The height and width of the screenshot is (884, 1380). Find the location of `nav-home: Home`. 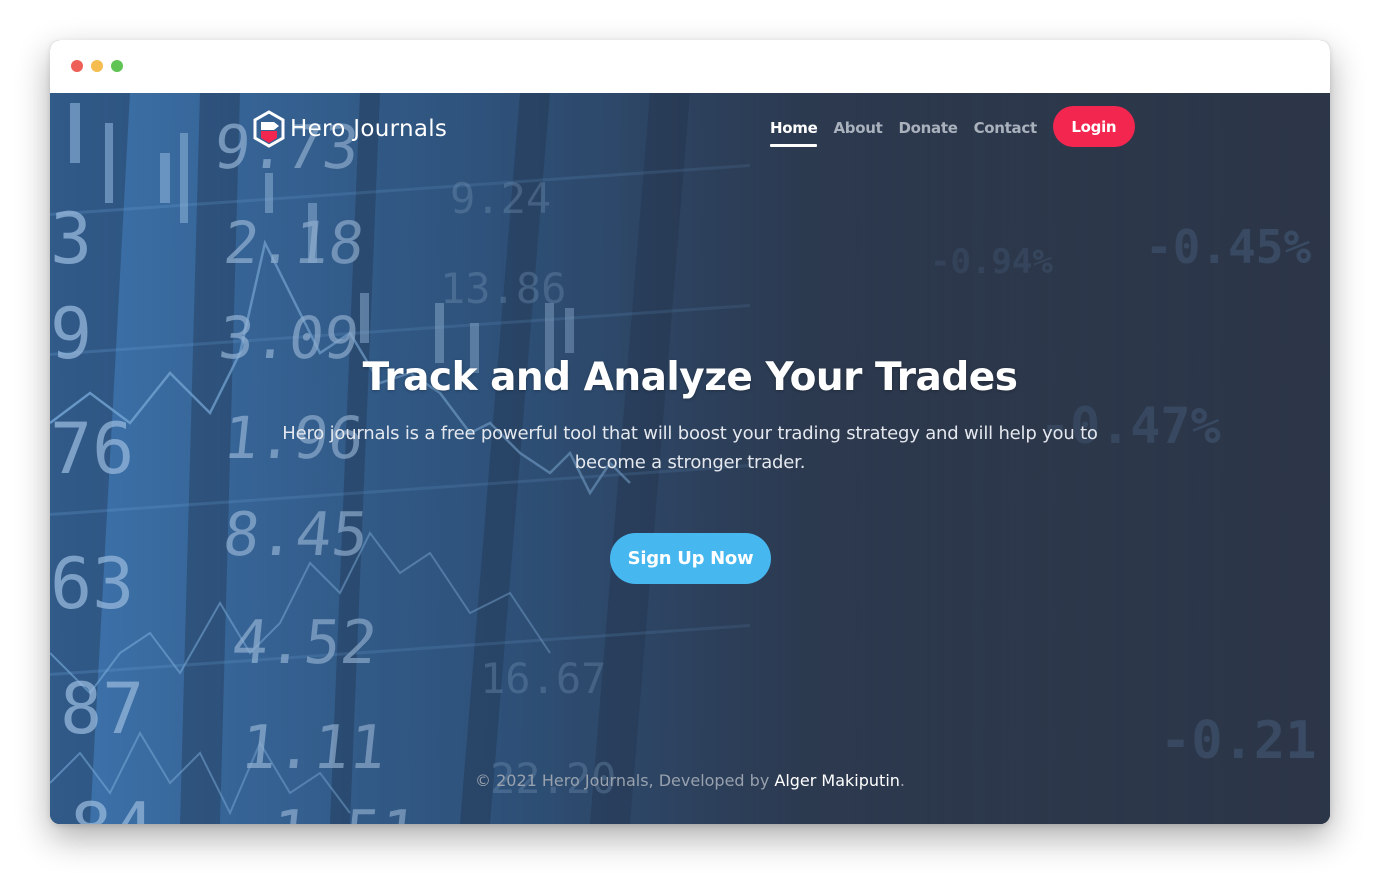

nav-home: Home is located at coordinates (794, 127).